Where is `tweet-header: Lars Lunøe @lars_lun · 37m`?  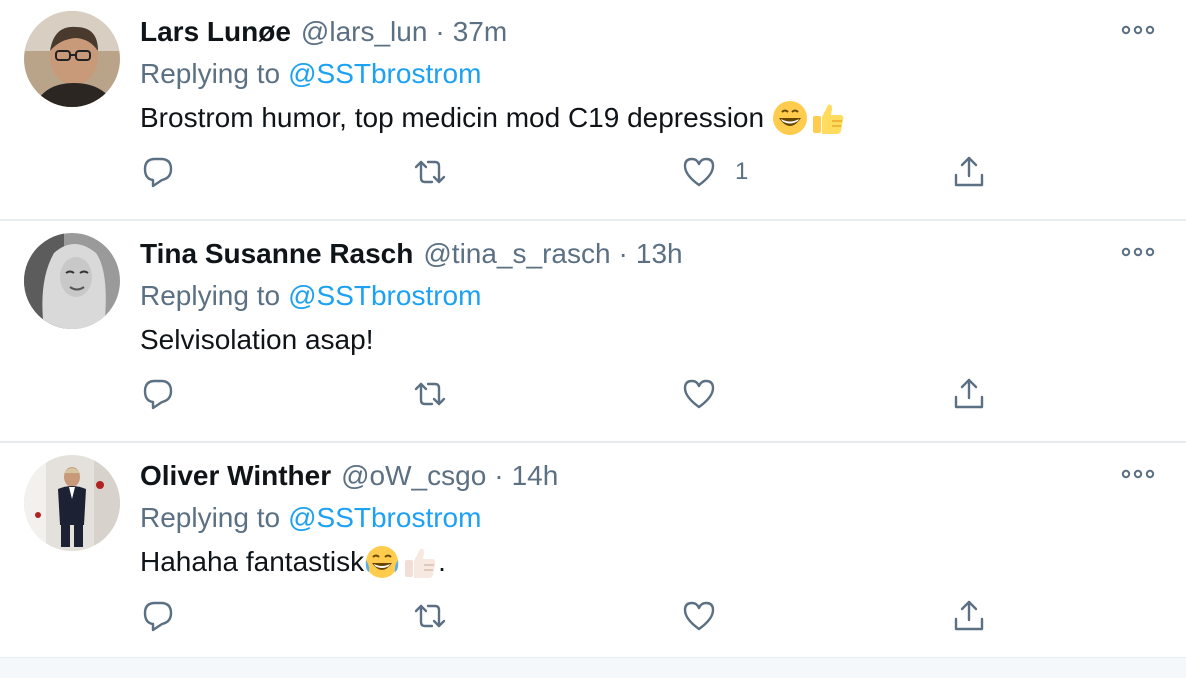
tweet-header: Lars Lunøe @lars_lun · 37m is located at coordinates (323, 32).